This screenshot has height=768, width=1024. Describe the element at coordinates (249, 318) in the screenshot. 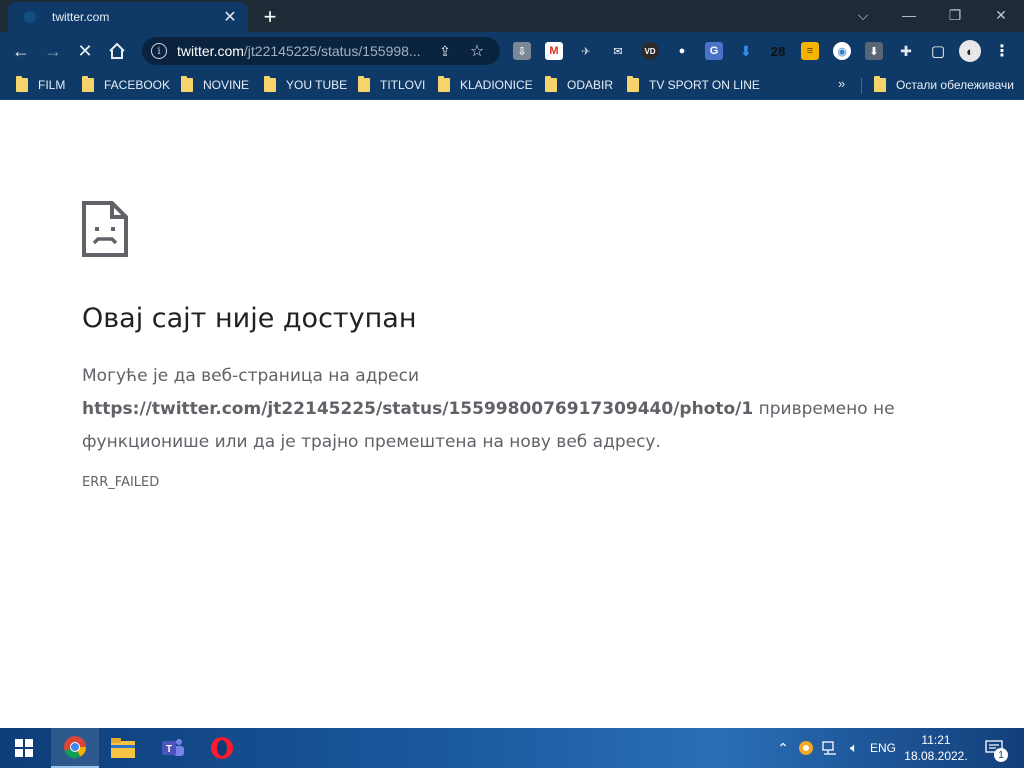

I see `error-title: Овај сајт није доступан` at that location.